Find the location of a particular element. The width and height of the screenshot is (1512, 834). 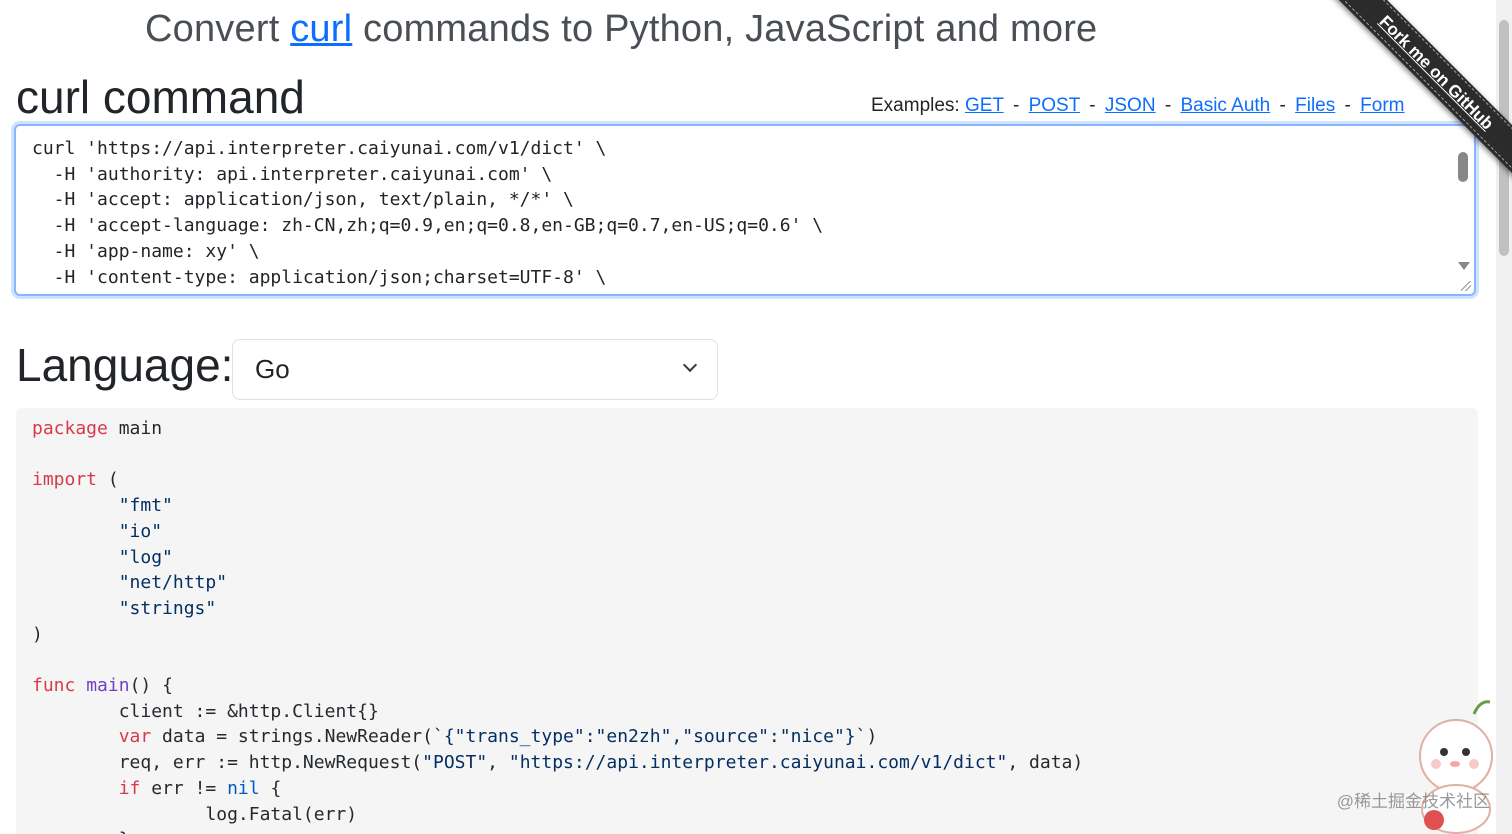

code-text: } is located at coordinates (124, 831).